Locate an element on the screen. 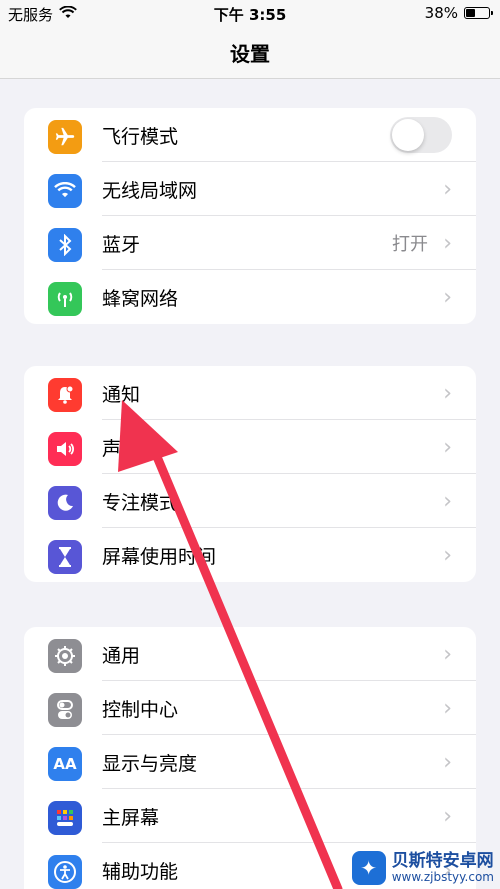 Image resolution: width=500 pixels, height=889 pixels. row-control-center: 控制中心 › is located at coordinates (250, 708).